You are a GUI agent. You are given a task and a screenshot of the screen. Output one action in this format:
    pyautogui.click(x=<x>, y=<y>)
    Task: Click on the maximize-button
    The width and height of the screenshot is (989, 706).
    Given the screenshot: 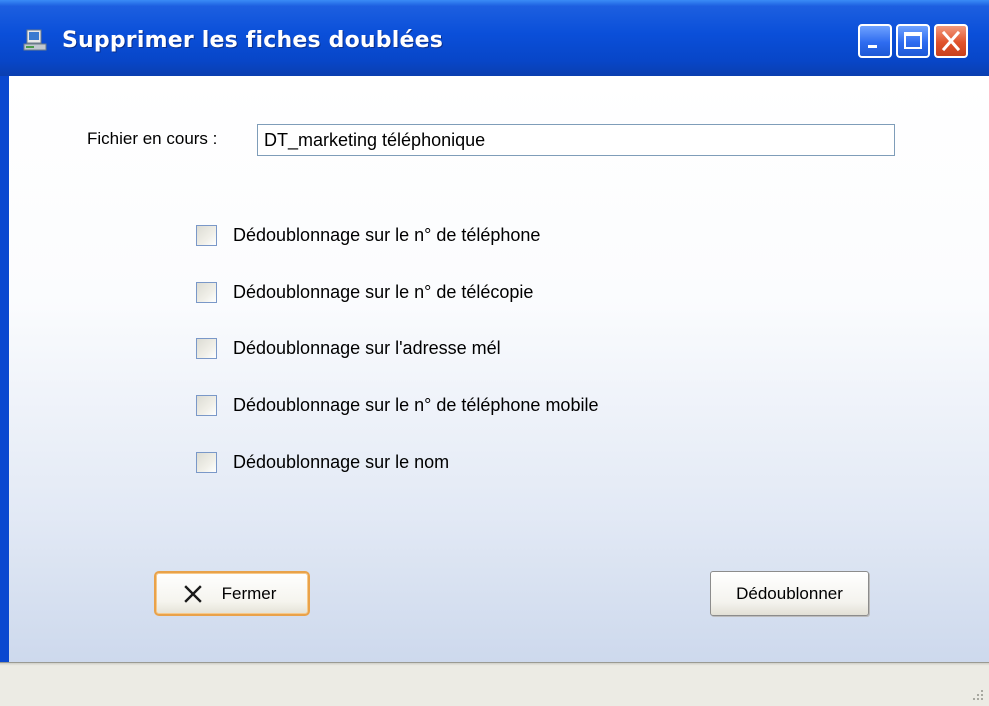 What is the action you would take?
    pyautogui.click(x=913, y=41)
    